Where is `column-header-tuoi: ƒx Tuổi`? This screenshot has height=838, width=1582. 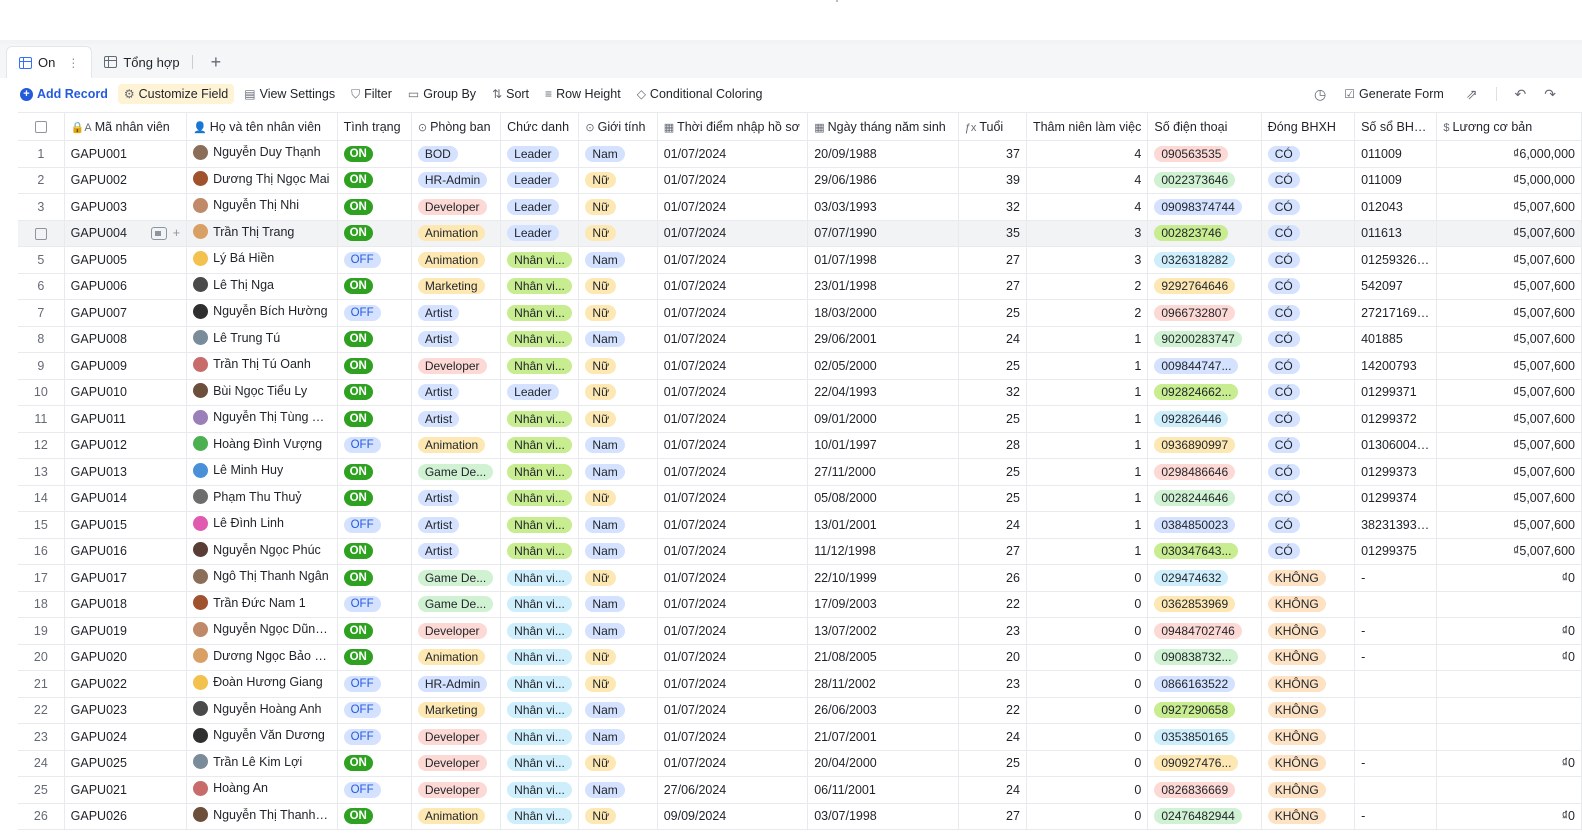 column-header-tuoi: ƒx Tuổi is located at coordinates (992, 126).